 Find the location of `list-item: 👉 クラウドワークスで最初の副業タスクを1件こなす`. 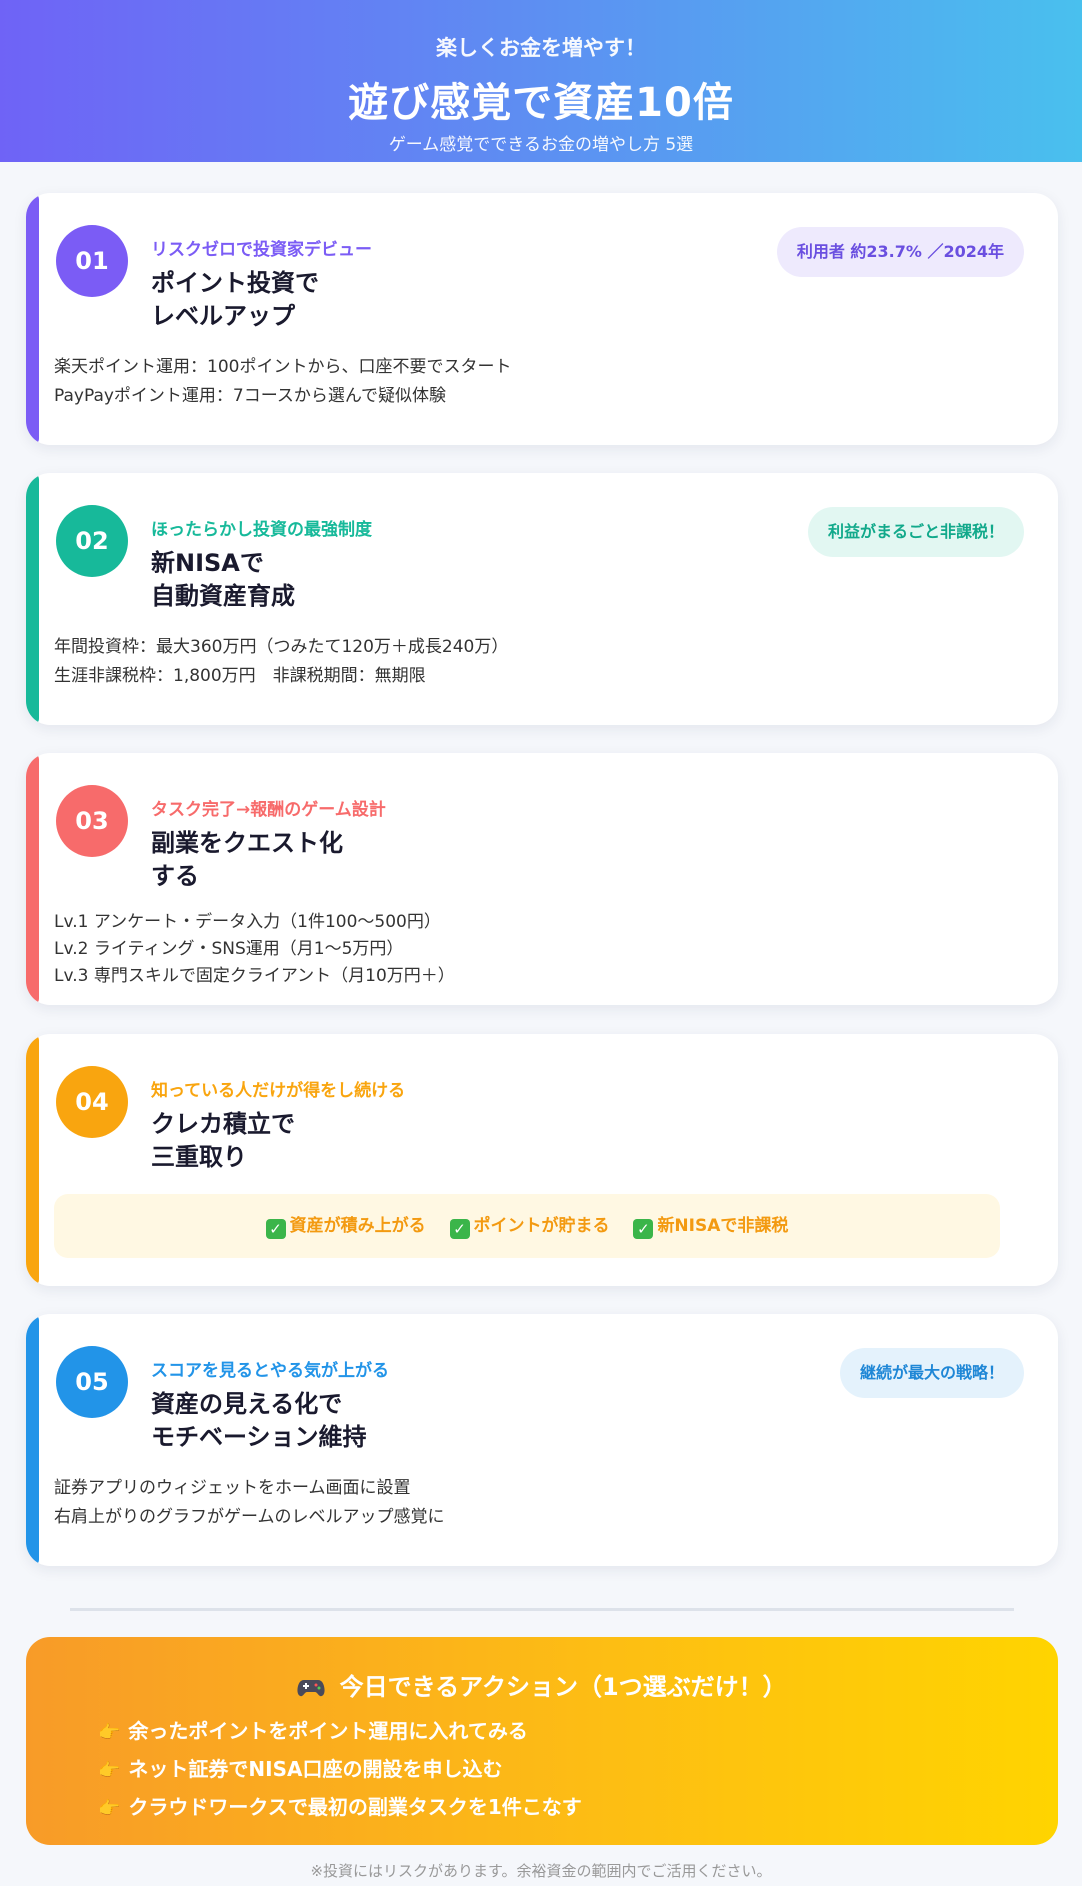

list-item: 👉 クラウドワークスで最初の副業タスクを1件こなす is located at coordinates (340, 1808).